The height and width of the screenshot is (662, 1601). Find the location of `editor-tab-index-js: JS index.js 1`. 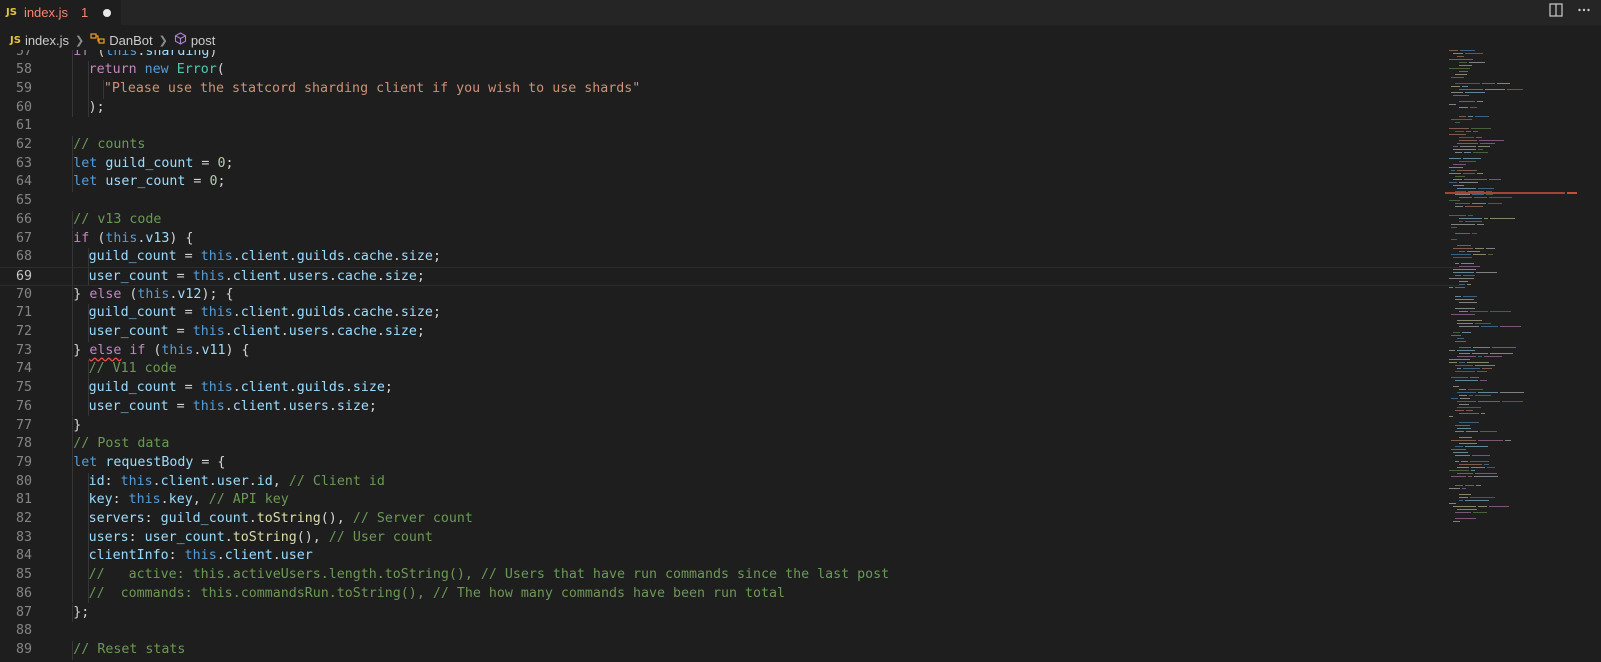

editor-tab-index-js: JS index.js 1 is located at coordinates (61, 12).